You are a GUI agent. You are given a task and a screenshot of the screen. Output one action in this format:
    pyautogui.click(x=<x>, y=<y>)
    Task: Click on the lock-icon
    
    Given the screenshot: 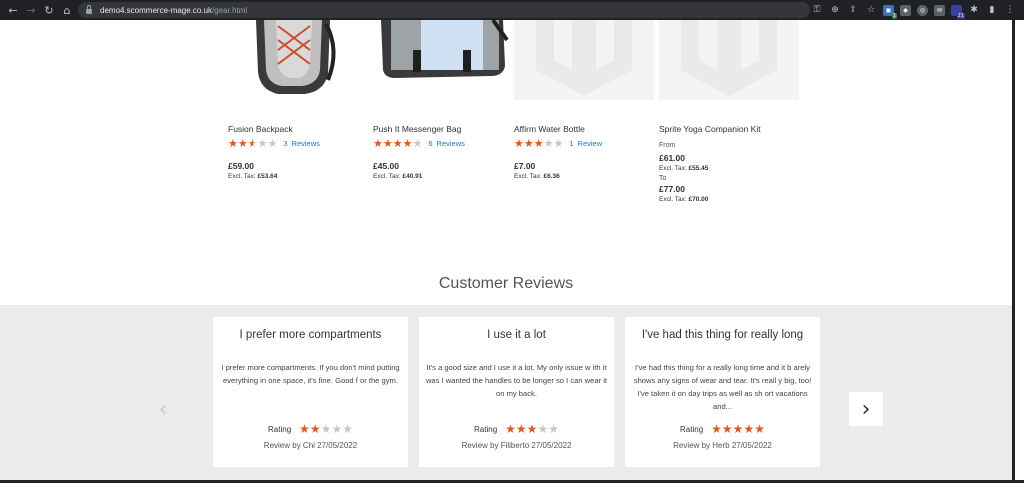 What is the action you would take?
    pyautogui.click(x=89, y=9)
    